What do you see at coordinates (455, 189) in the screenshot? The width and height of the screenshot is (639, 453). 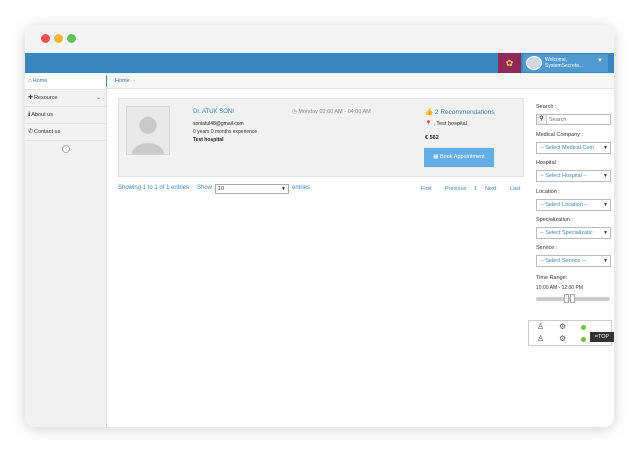 I see `pagination-previous: Previous` at bounding box center [455, 189].